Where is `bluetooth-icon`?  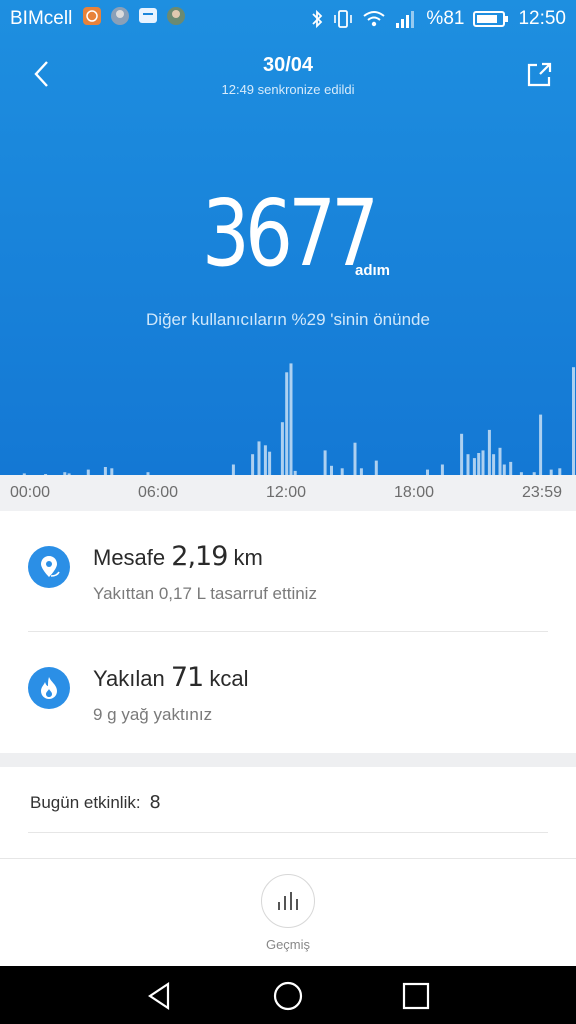
bluetooth-icon is located at coordinates (317, 19).